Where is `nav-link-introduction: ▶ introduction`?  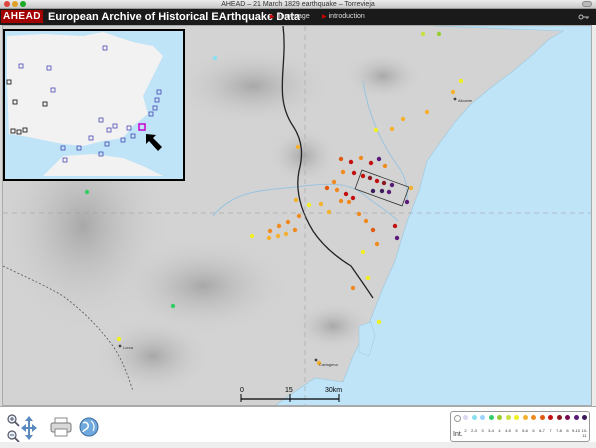 nav-link-introduction: ▶ introduction is located at coordinates (343, 17).